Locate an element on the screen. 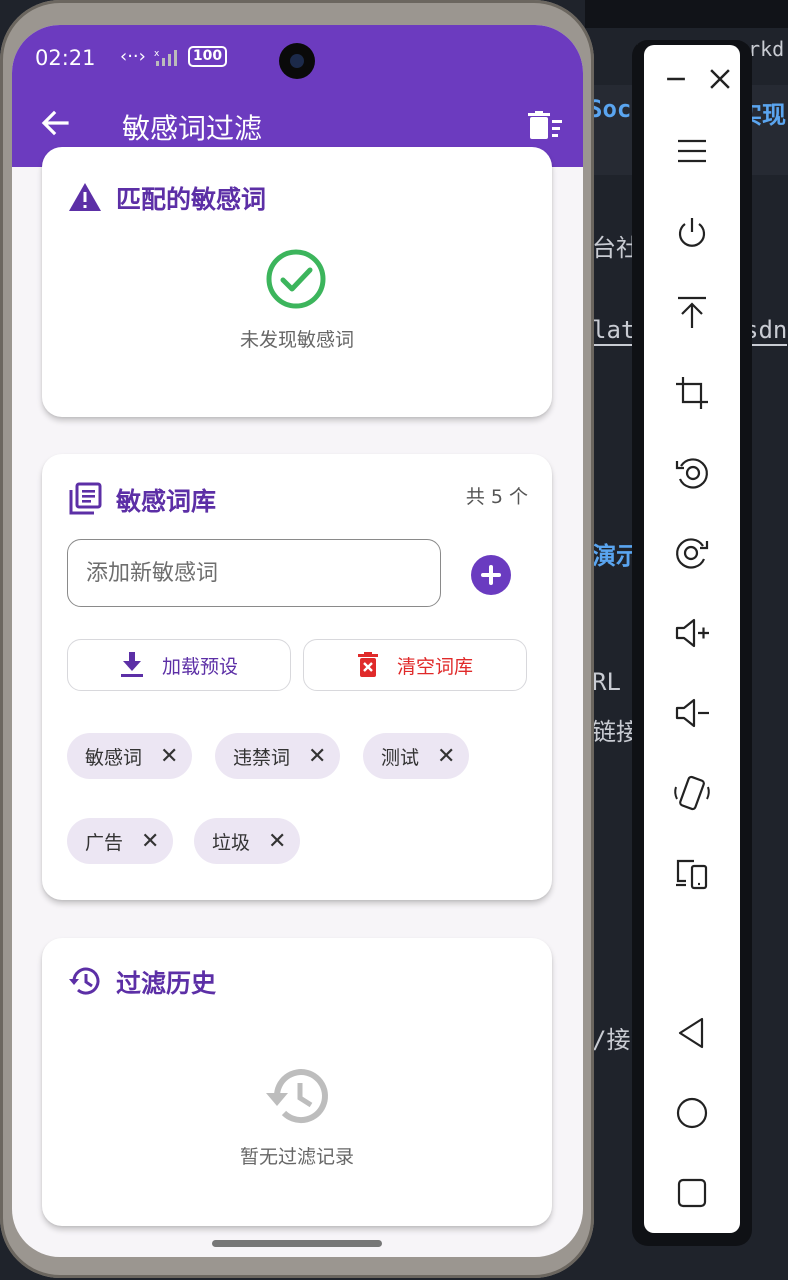 Image resolution: width=788 pixels, height=1280 pixels. crop-icon is located at coordinates (692, 393).